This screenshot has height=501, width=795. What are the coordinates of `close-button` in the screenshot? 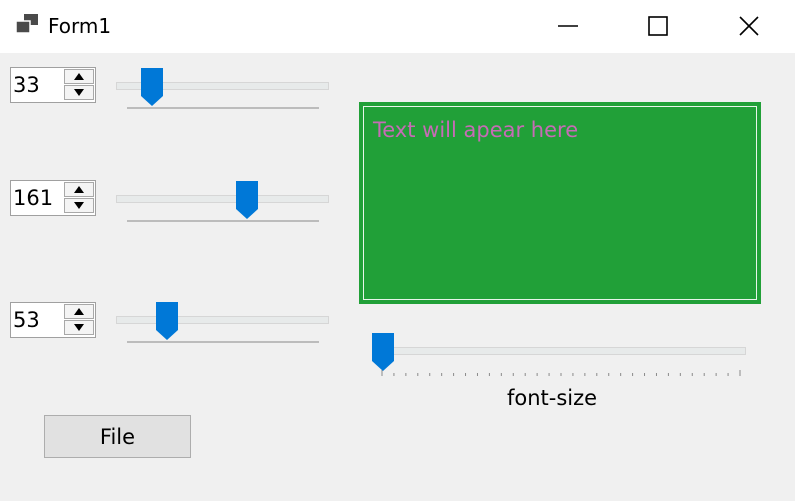 It's located at (749, 26).